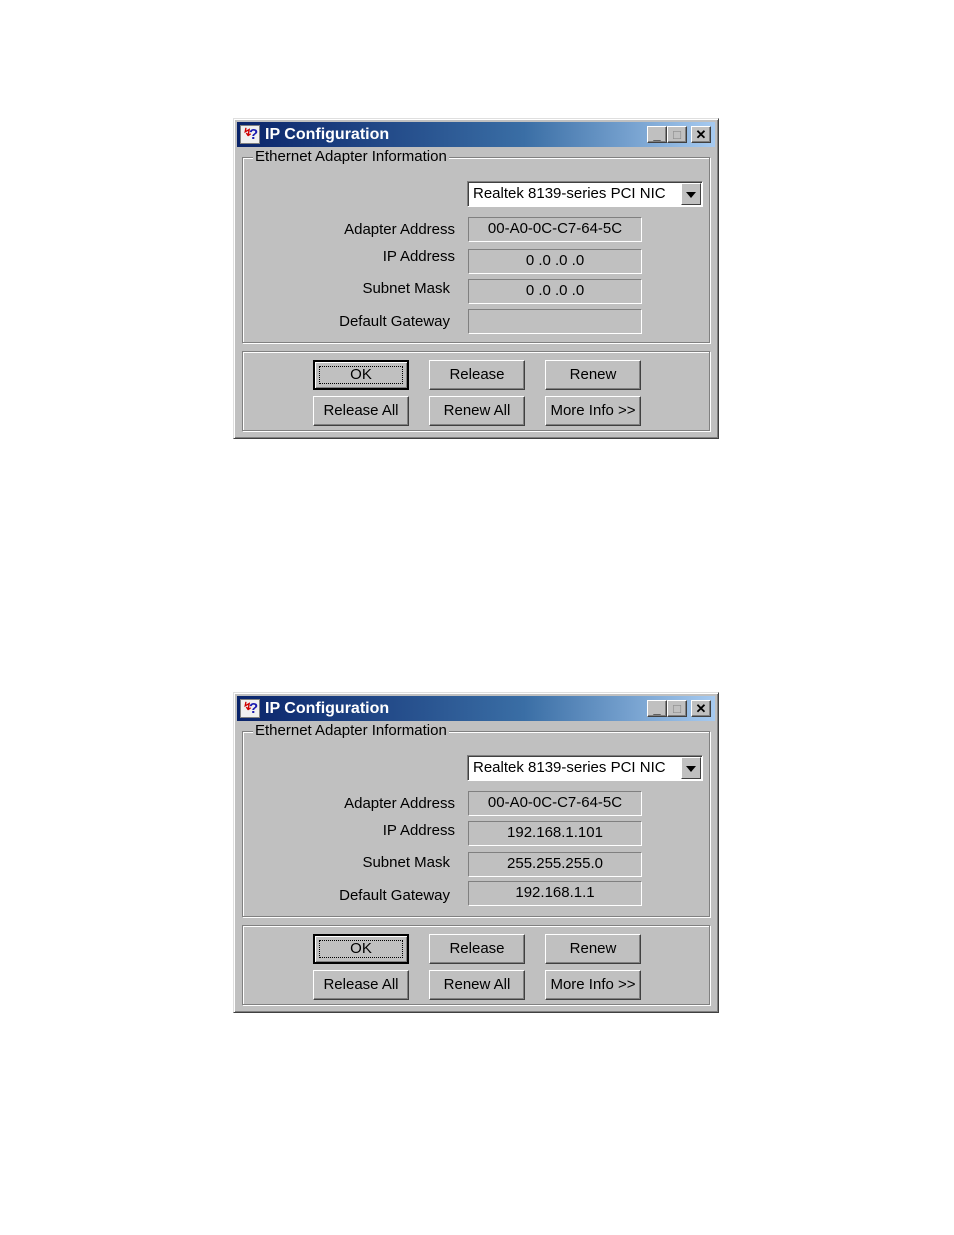 Image resolution: width=954 pixels, height=1235 pixels. Describe the element at coordinates (555, 864) in the screenshot. I see `subnet-mask-field: 255.255.255.0` at that location.